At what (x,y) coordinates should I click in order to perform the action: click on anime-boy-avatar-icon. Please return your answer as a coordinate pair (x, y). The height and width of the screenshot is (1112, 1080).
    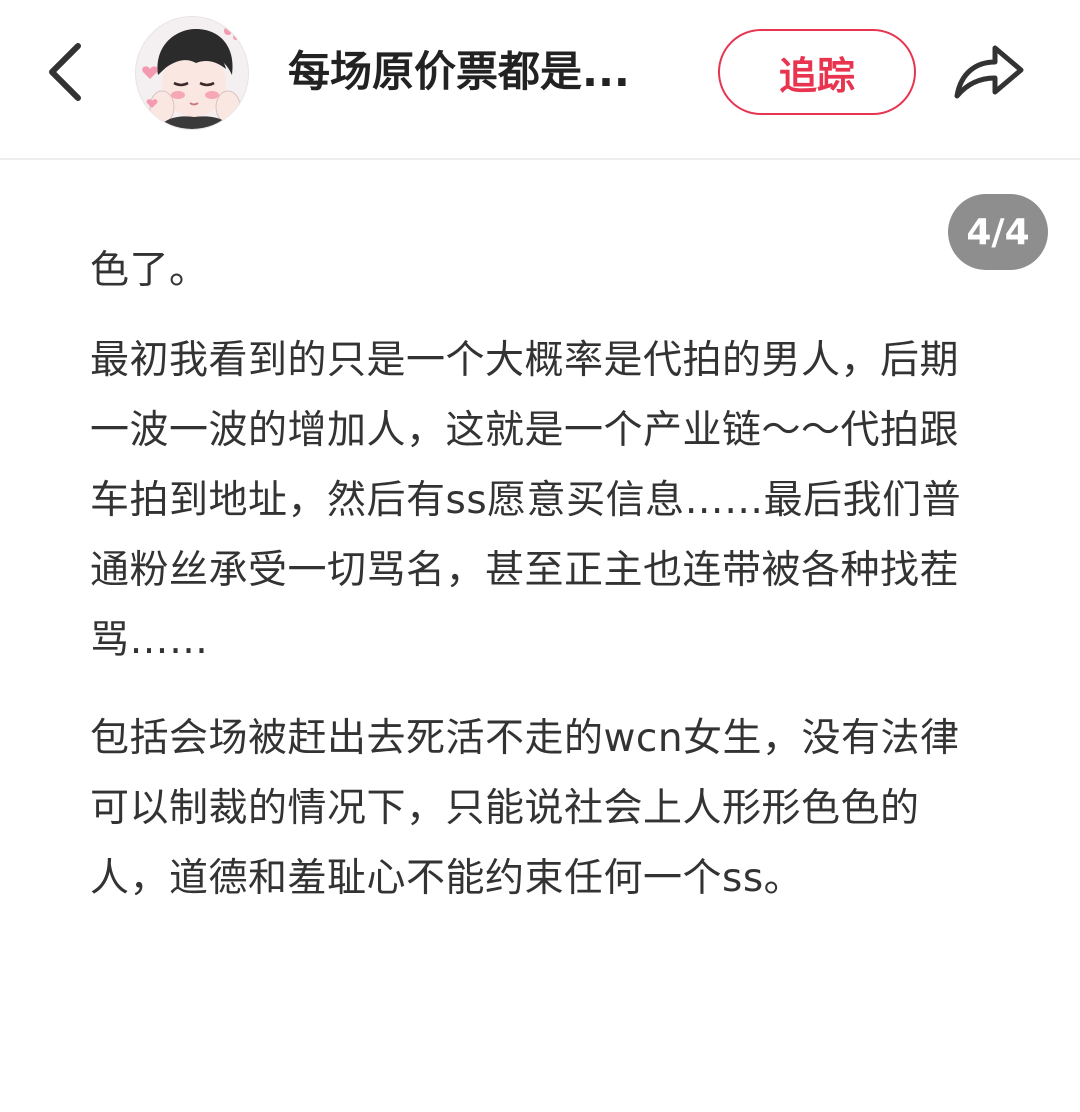
    Looking at the image, I should click on (192, 73).